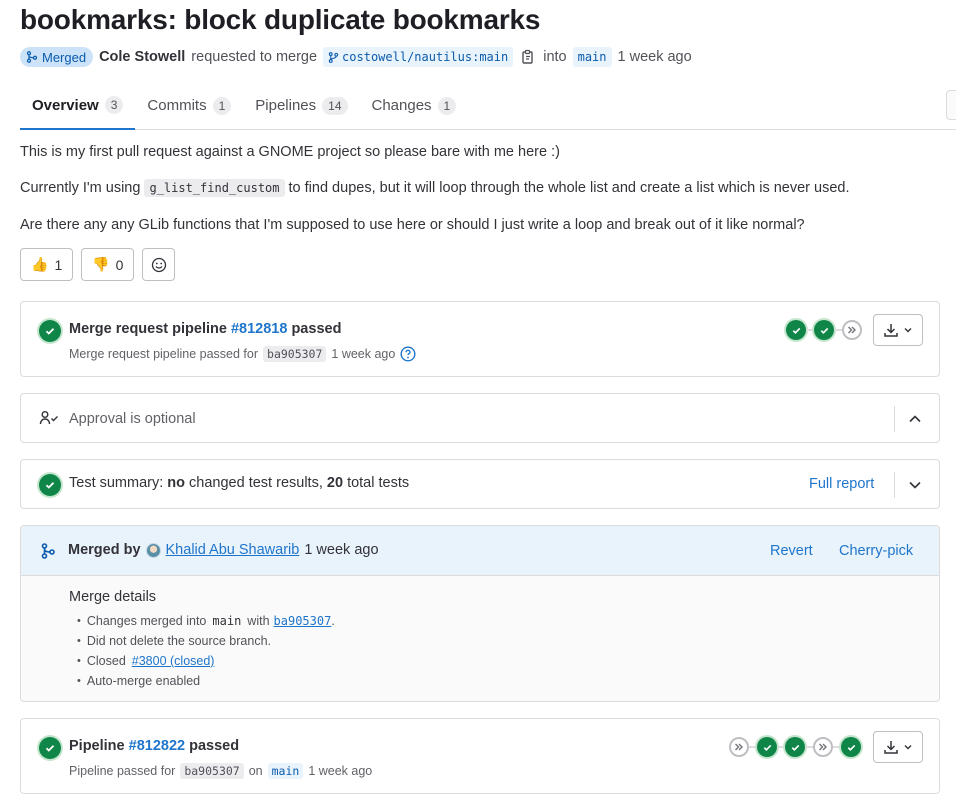  I want to click on reaction-count: 0, so click(119, 264).